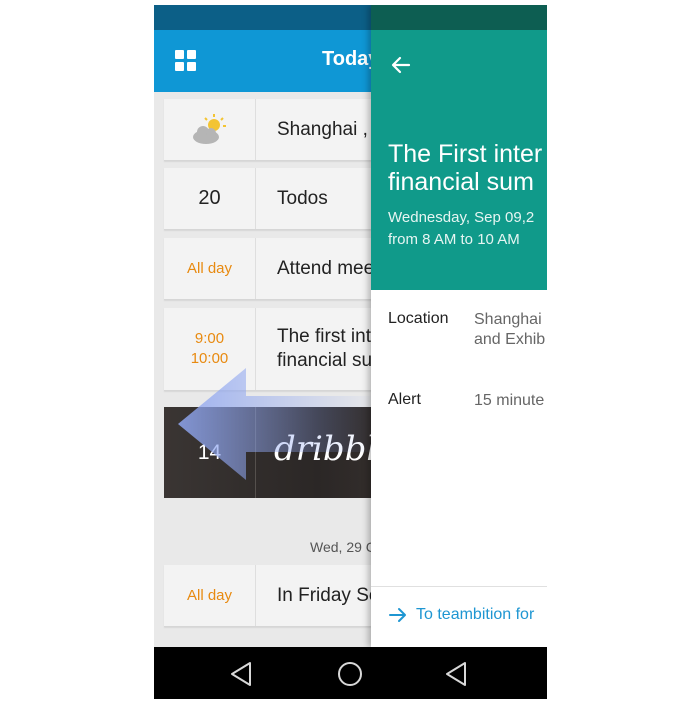 The width and height of the screenshot is (700, 701). I want to click on list-item-title: Attend mee, so click(326, 268).